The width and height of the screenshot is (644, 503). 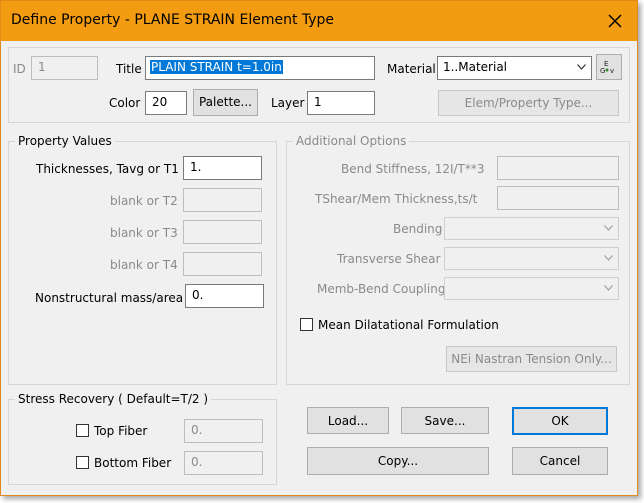 I want to click on top-fiber-input: 0., so click(x=223, y=431).